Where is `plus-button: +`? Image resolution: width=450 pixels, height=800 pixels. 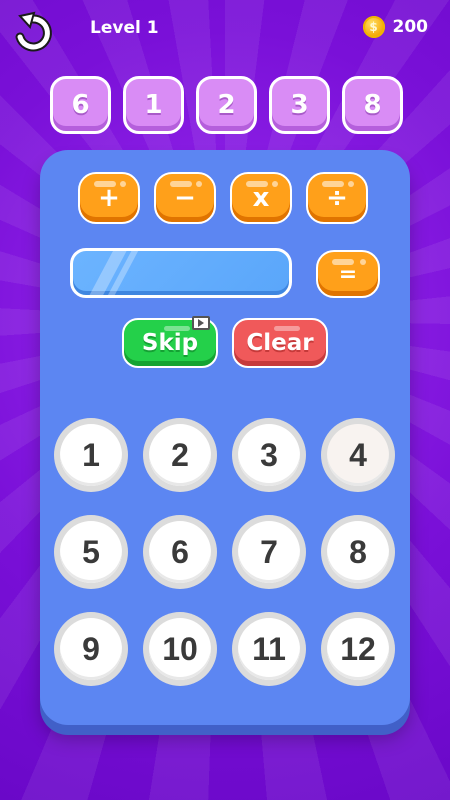
plus-button: + is located at coordinates (109, 198).